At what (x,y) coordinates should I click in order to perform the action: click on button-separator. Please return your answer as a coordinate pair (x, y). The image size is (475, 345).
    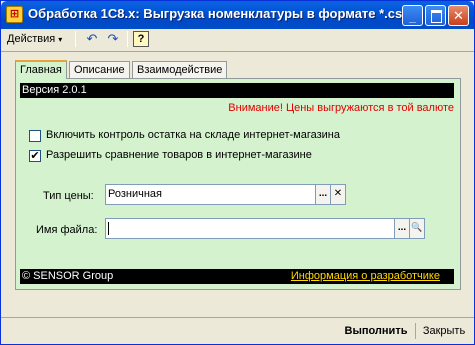
    Looking at the image, I should click on (415, 331).